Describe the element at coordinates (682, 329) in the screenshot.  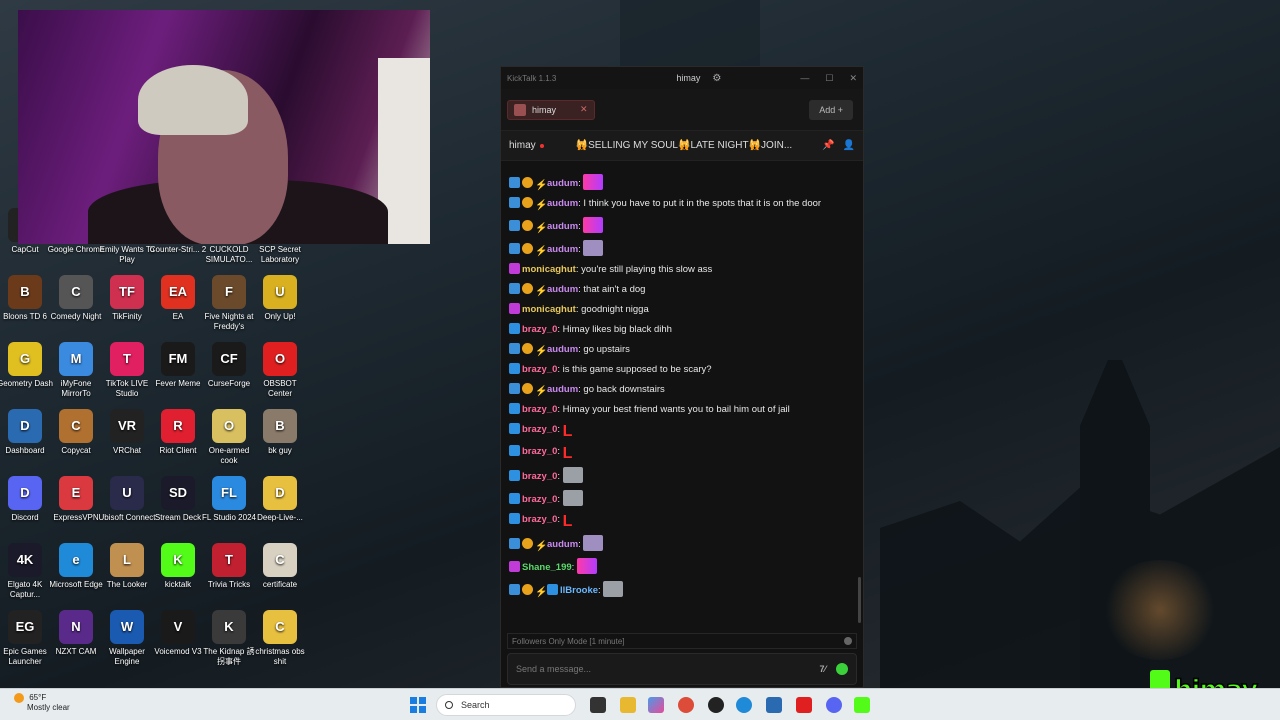
I see `chat-message: brazy_0: Himay likes big black dihh` at that location.